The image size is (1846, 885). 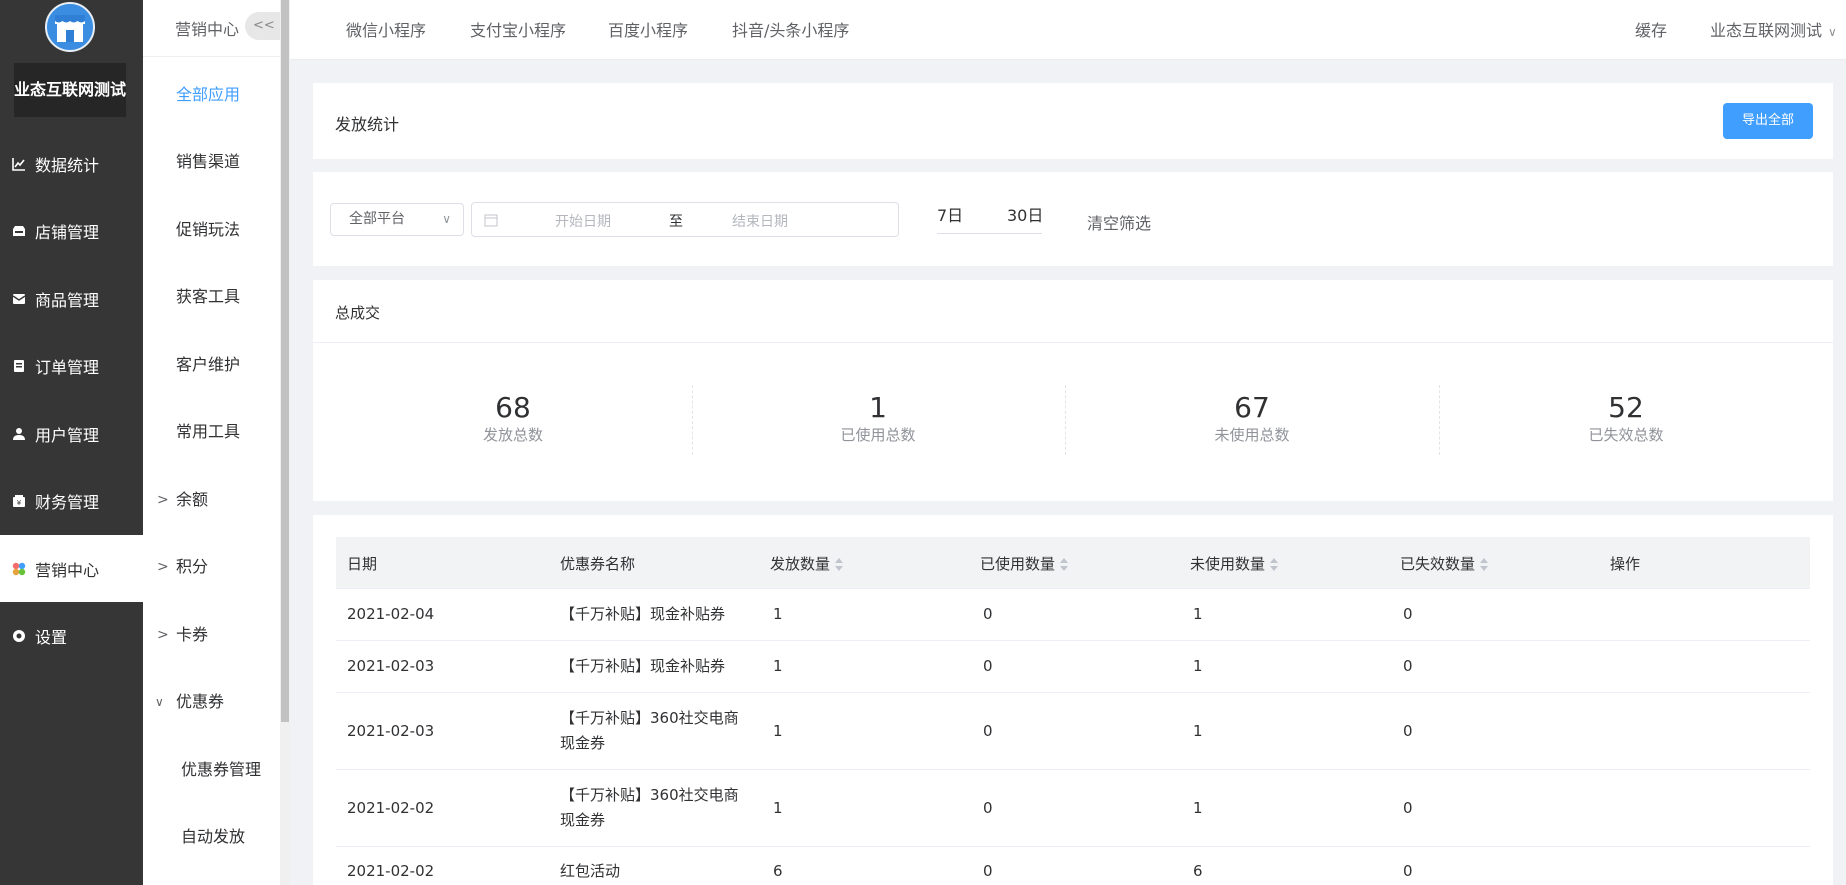 What do you see at coordinates (1438, 564) in the screenshot?
I see `column-label: 已失效数量` at bounding box center [1438, 564].